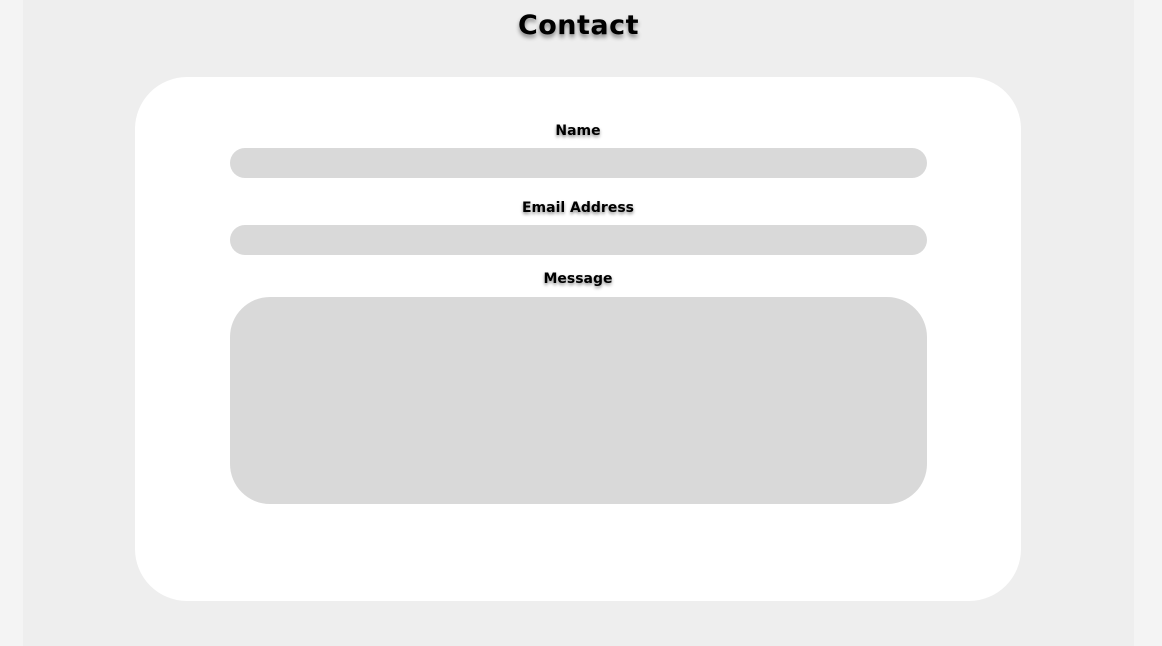  Describe the element at coordinates (578, 240) in the screenshot. I see `email-input` at that location.